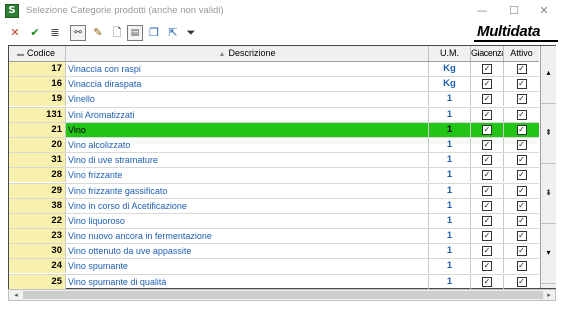 The image size is (564, 313). I want to click on table-row: 29 Vino frizzante gassificato 1 ✓ ✓, so click(274, 191).